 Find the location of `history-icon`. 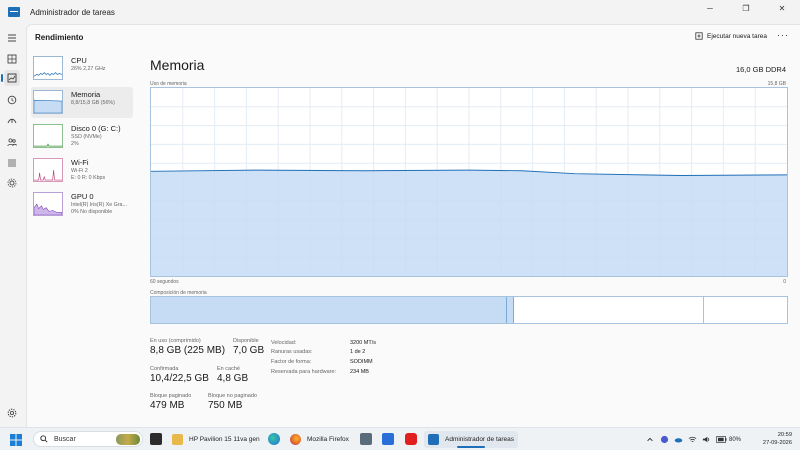

history-icon is located at coordinates (12, 100).